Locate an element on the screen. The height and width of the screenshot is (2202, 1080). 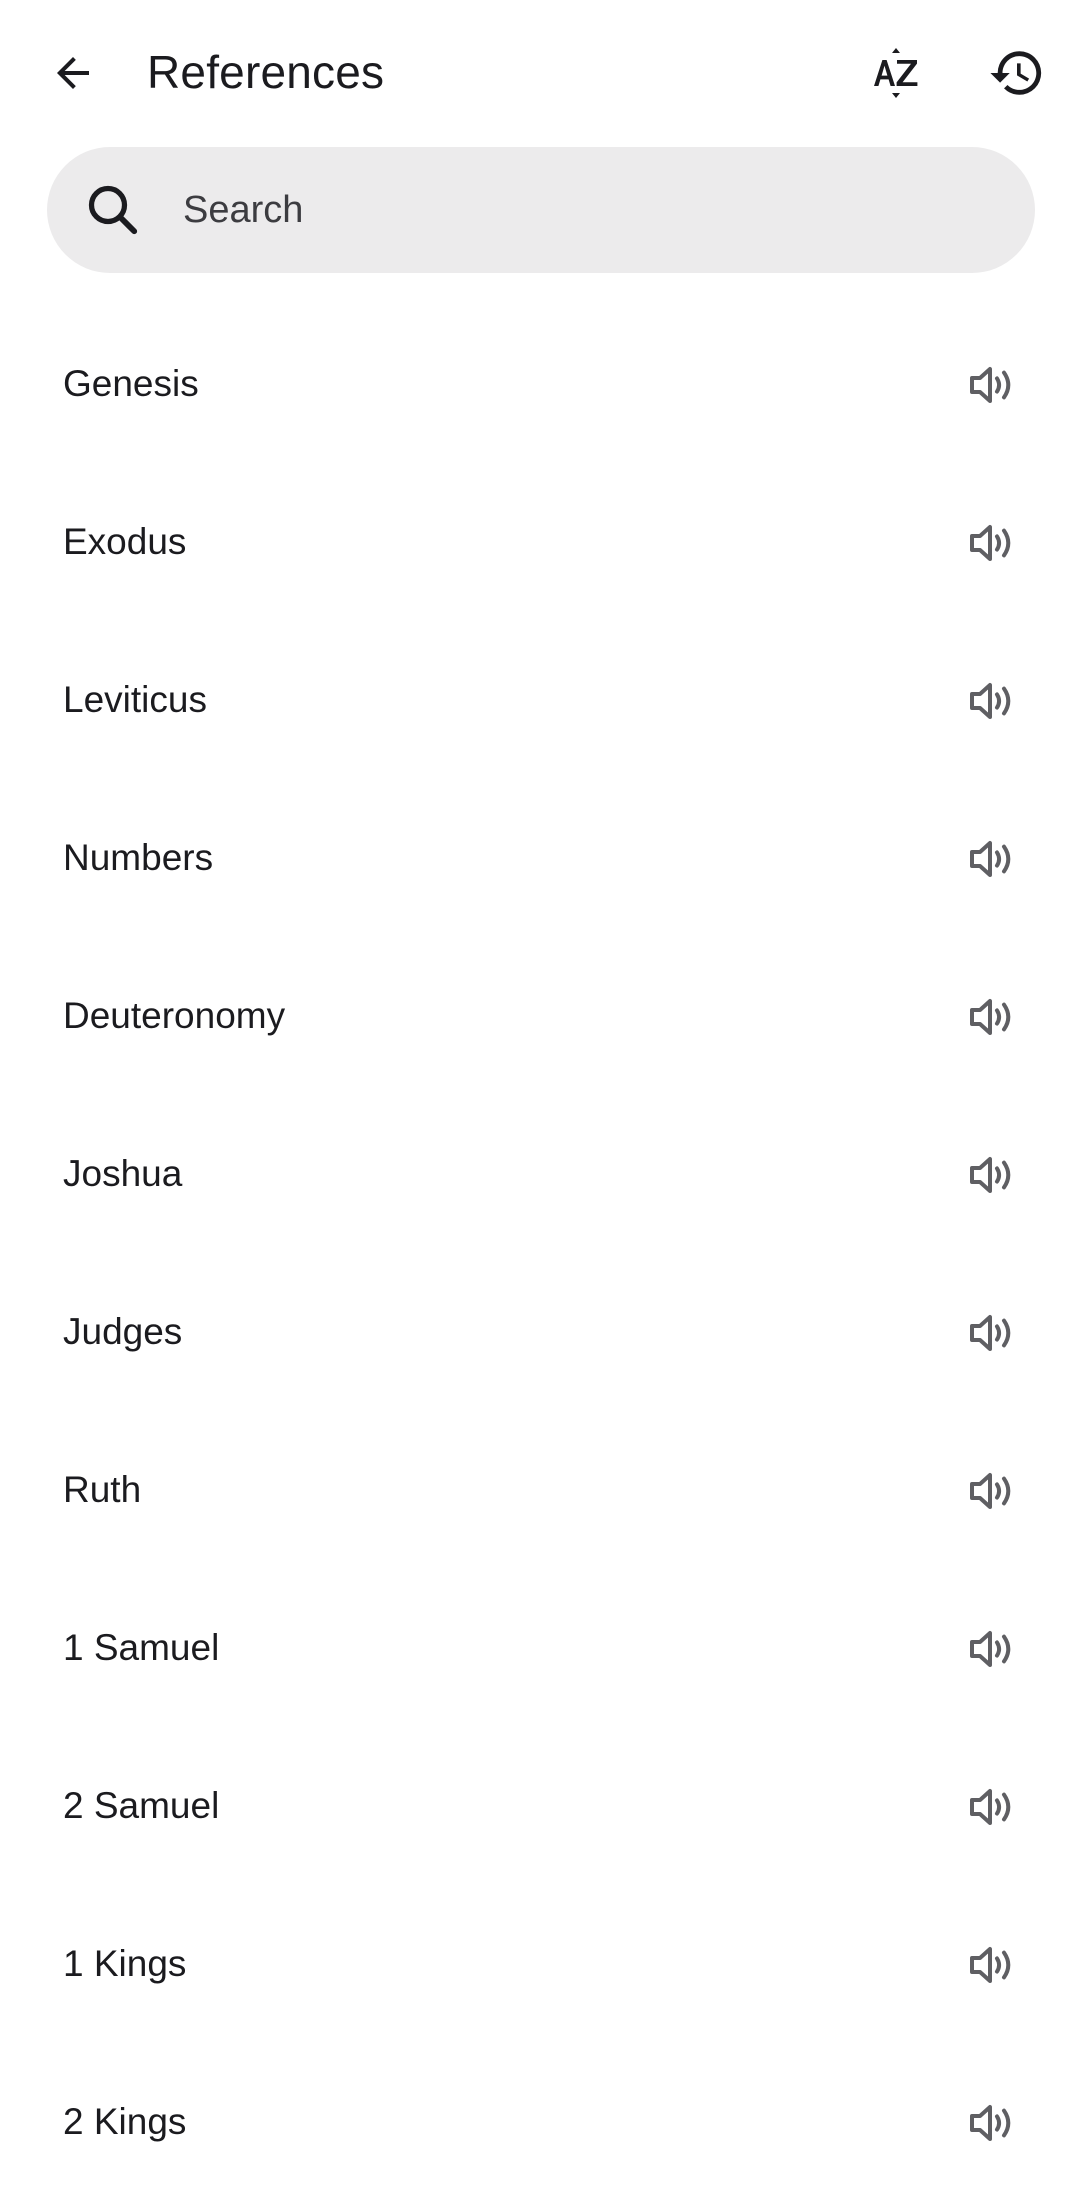
search-input is located at coordinates (593, 210).